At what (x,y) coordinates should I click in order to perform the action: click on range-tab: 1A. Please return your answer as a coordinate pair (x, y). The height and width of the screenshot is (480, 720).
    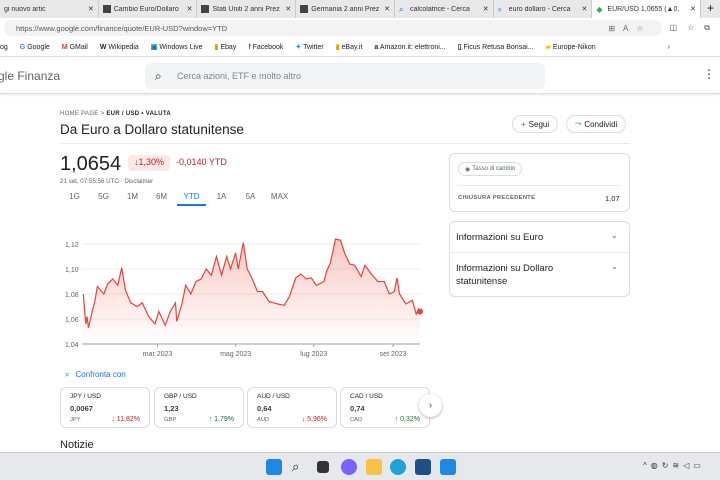
    Looking at the image, I should click on (221, 199).